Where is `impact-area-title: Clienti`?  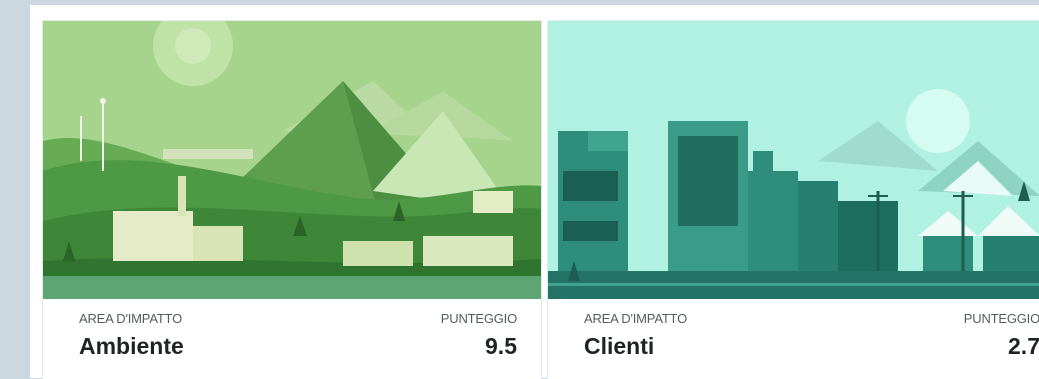 impact-area-title: Clienti is located at coordinates (619, 346).